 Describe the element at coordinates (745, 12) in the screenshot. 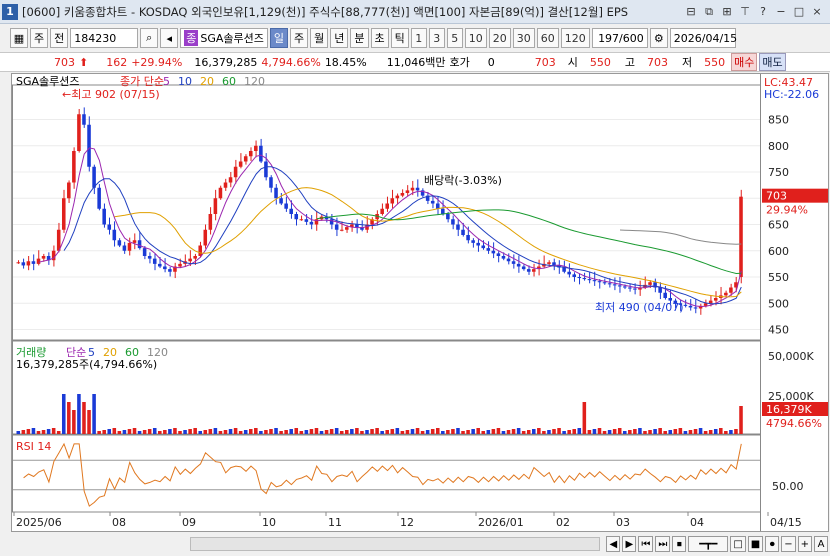

I see `pin-icon: ⊤` at that location.